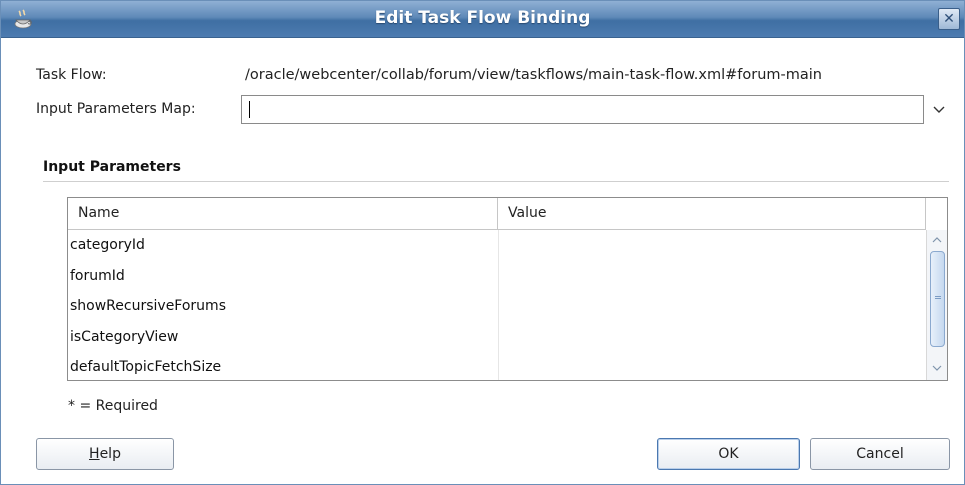 The height and width of the screenshot is (485, 965). Describe the element at coordinates (283, 213) in the screenshot. I see `column-header-name: Name` at that location.